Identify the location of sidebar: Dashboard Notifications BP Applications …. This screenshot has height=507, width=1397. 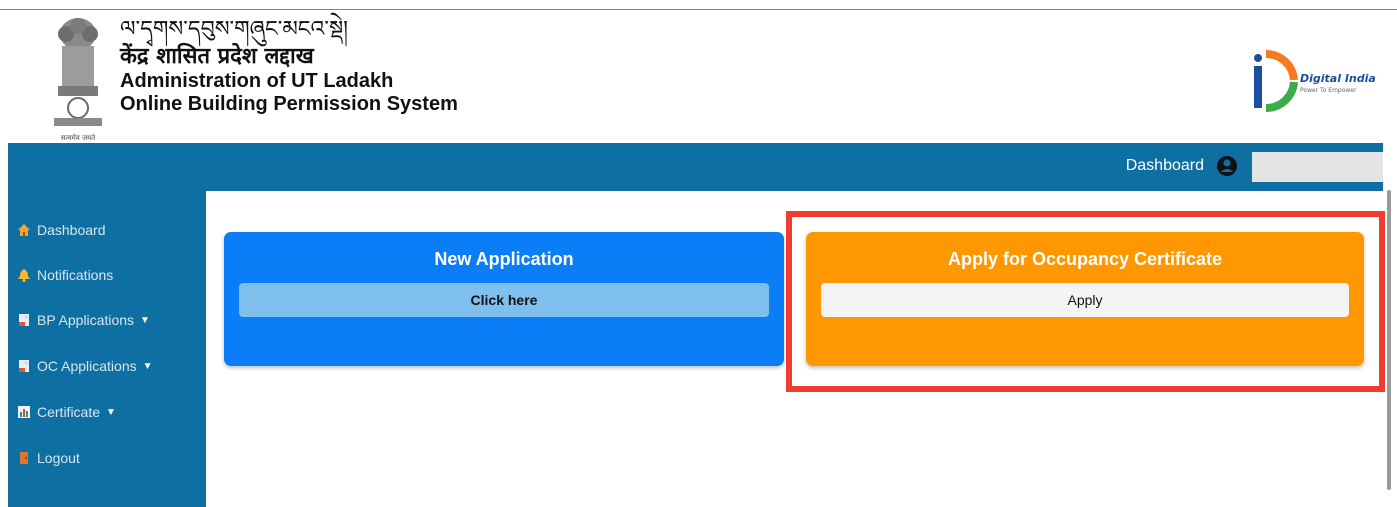
(107, 349).